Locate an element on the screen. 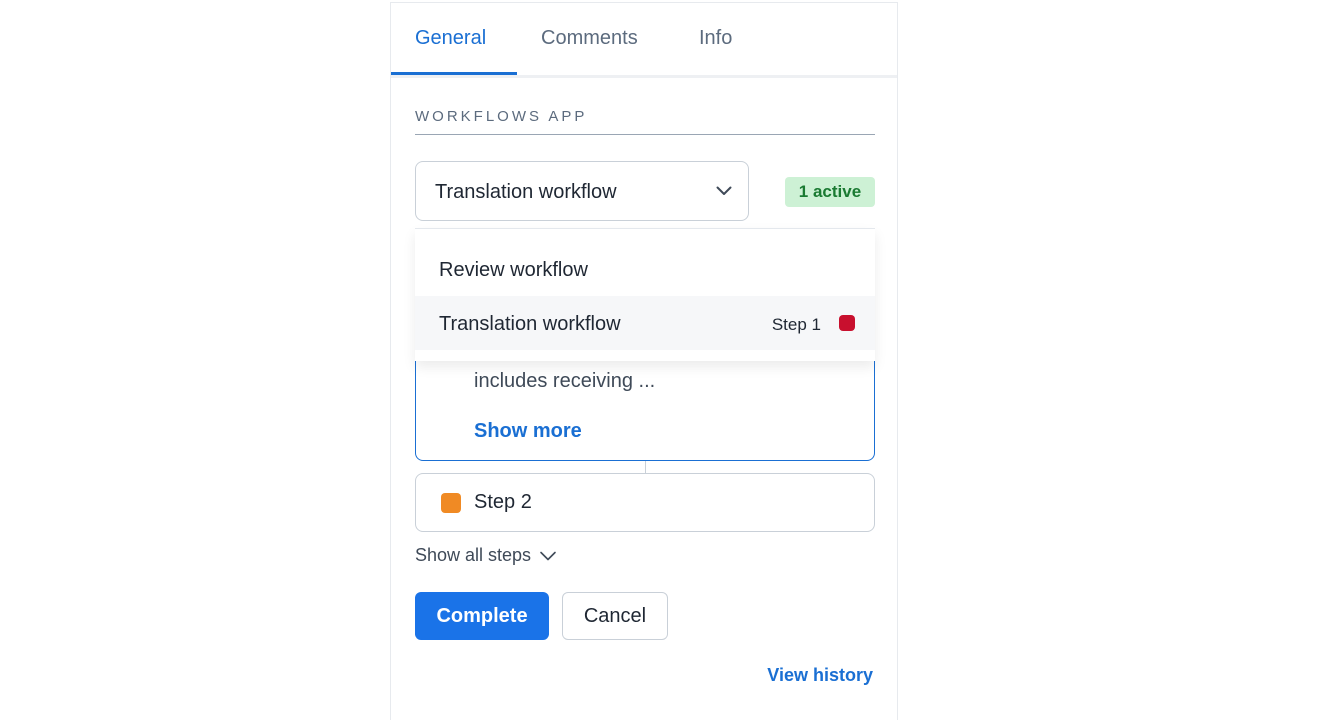 This screenshot has height=720, width=1320. tab-info: Info is located at coordinates (715, 38).